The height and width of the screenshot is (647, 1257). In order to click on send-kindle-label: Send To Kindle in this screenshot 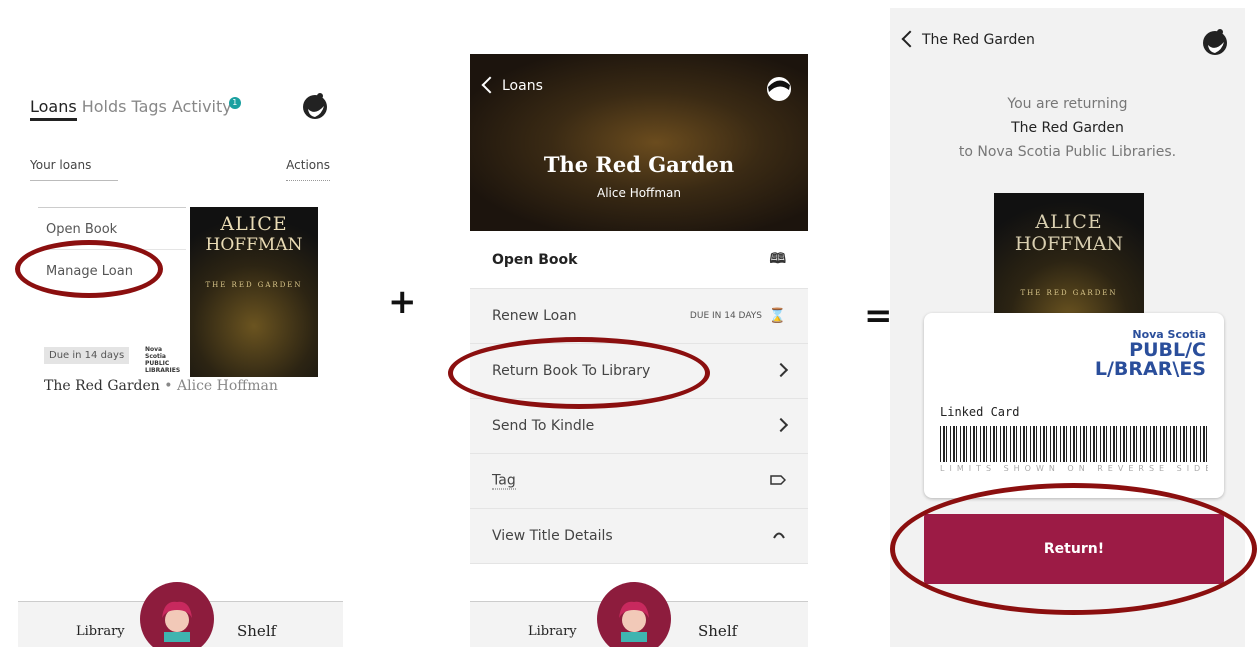, I will do `click(543, 426)`.